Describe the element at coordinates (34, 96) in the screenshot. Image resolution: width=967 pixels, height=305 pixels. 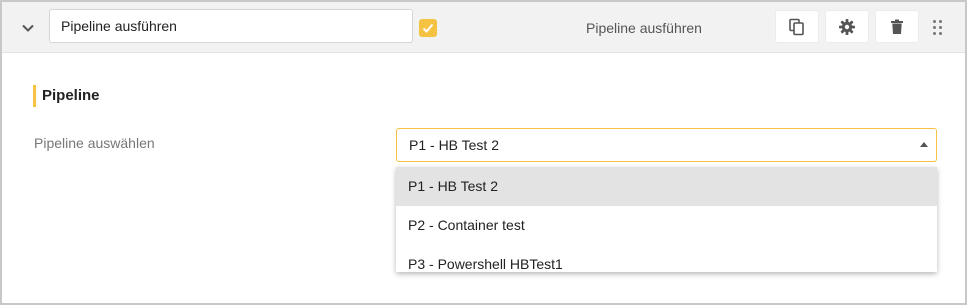
I see `section-accent-bar` at that location.